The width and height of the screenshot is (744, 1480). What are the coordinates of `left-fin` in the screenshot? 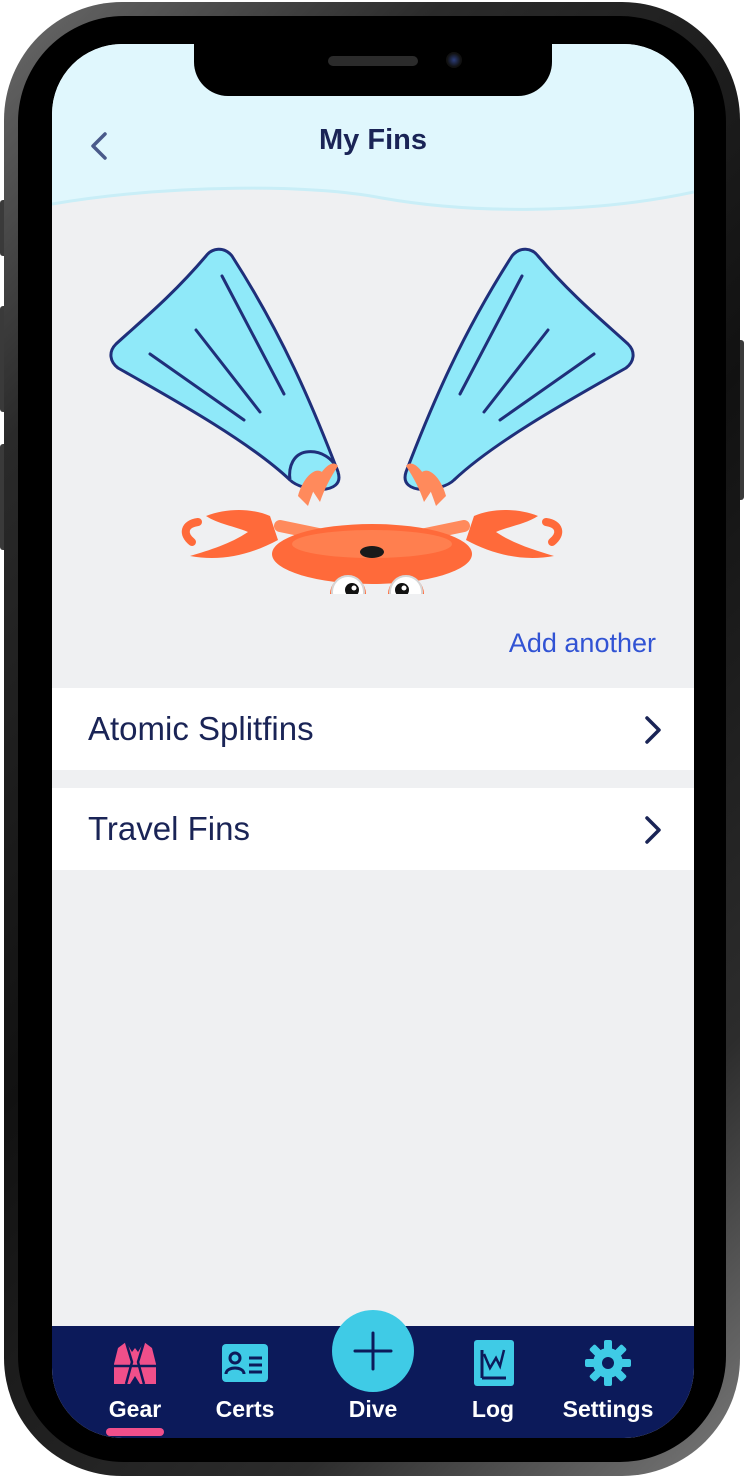 It's located at (225, 369).